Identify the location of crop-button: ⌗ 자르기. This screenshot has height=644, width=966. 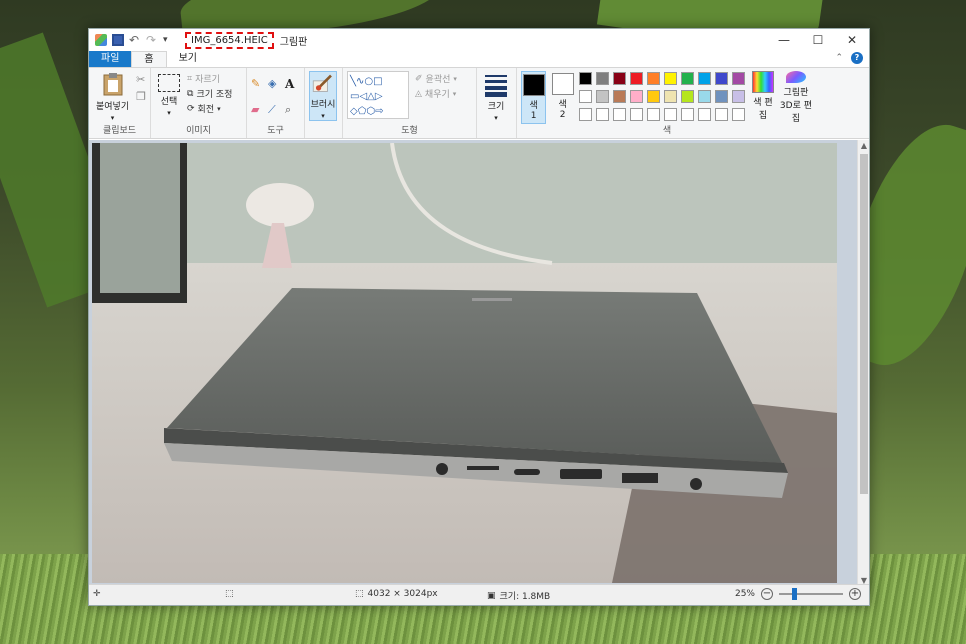
(209, 78).